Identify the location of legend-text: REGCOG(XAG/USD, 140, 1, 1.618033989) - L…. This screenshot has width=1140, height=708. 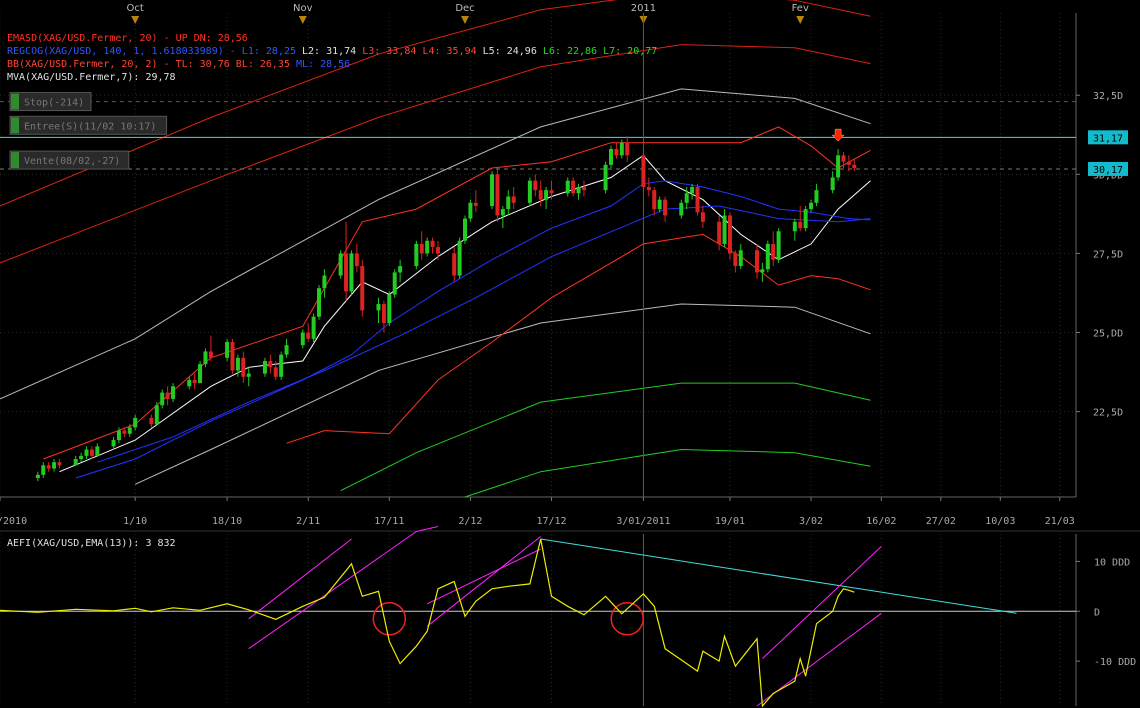
(151, 51).